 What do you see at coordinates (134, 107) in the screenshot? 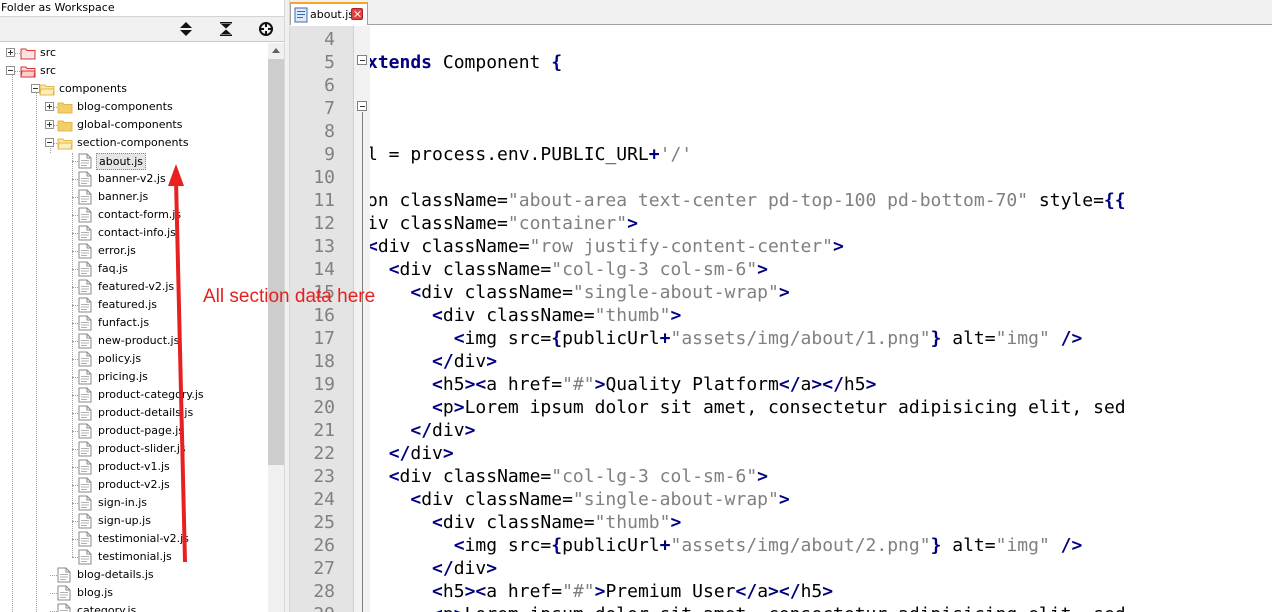
I see `tree-folder-item: blog-components` at bounding box center [134, 107].